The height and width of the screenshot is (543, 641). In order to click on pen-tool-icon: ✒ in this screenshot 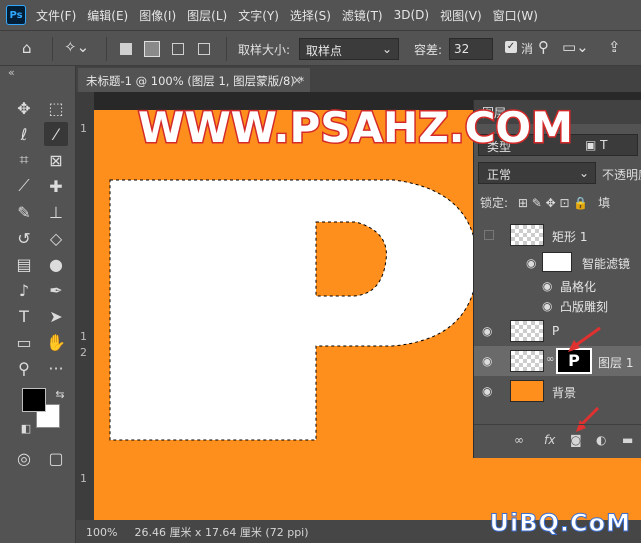, I will do `click(56, 290)`.